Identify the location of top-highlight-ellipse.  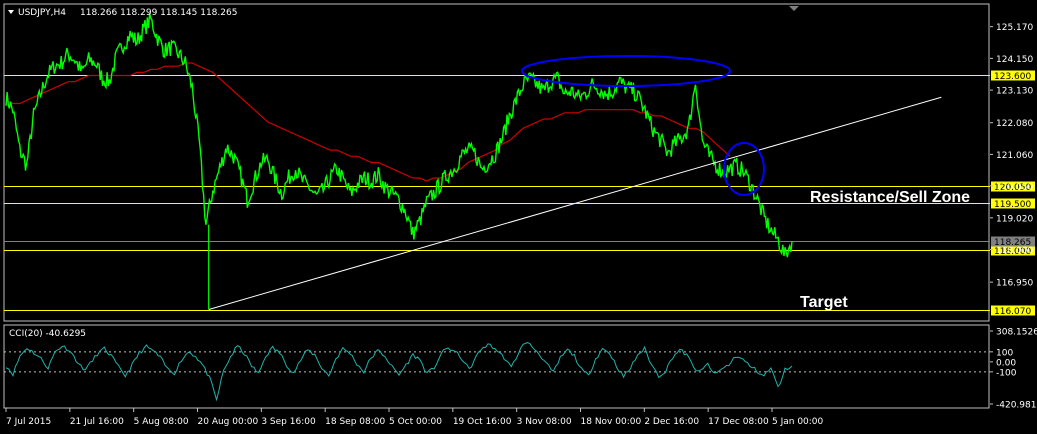
(626, 71).